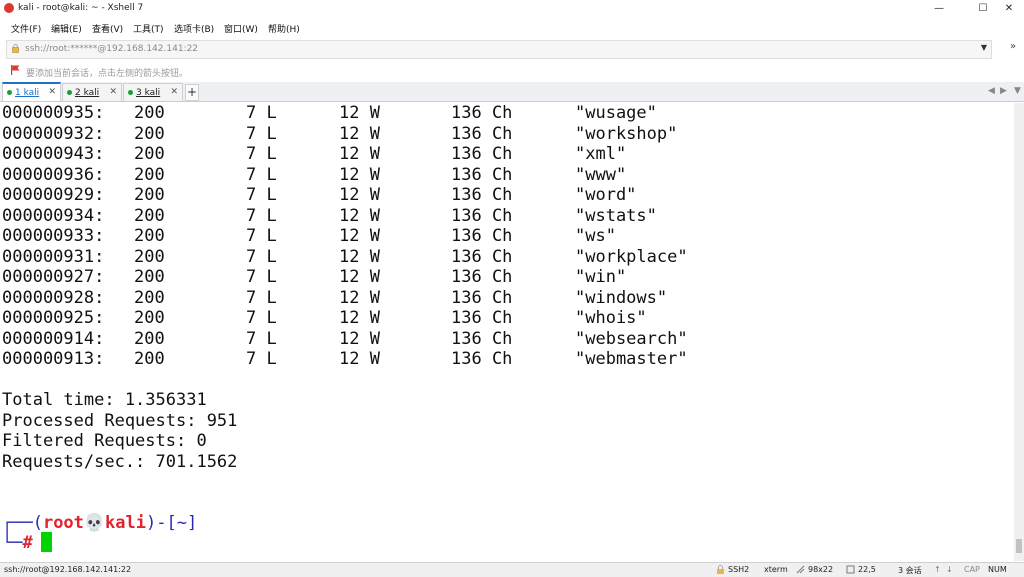 Image resolution: width=1024 pixels, height=577 pixels. I want to click on request-id: 000000932:, so click(53, 133).